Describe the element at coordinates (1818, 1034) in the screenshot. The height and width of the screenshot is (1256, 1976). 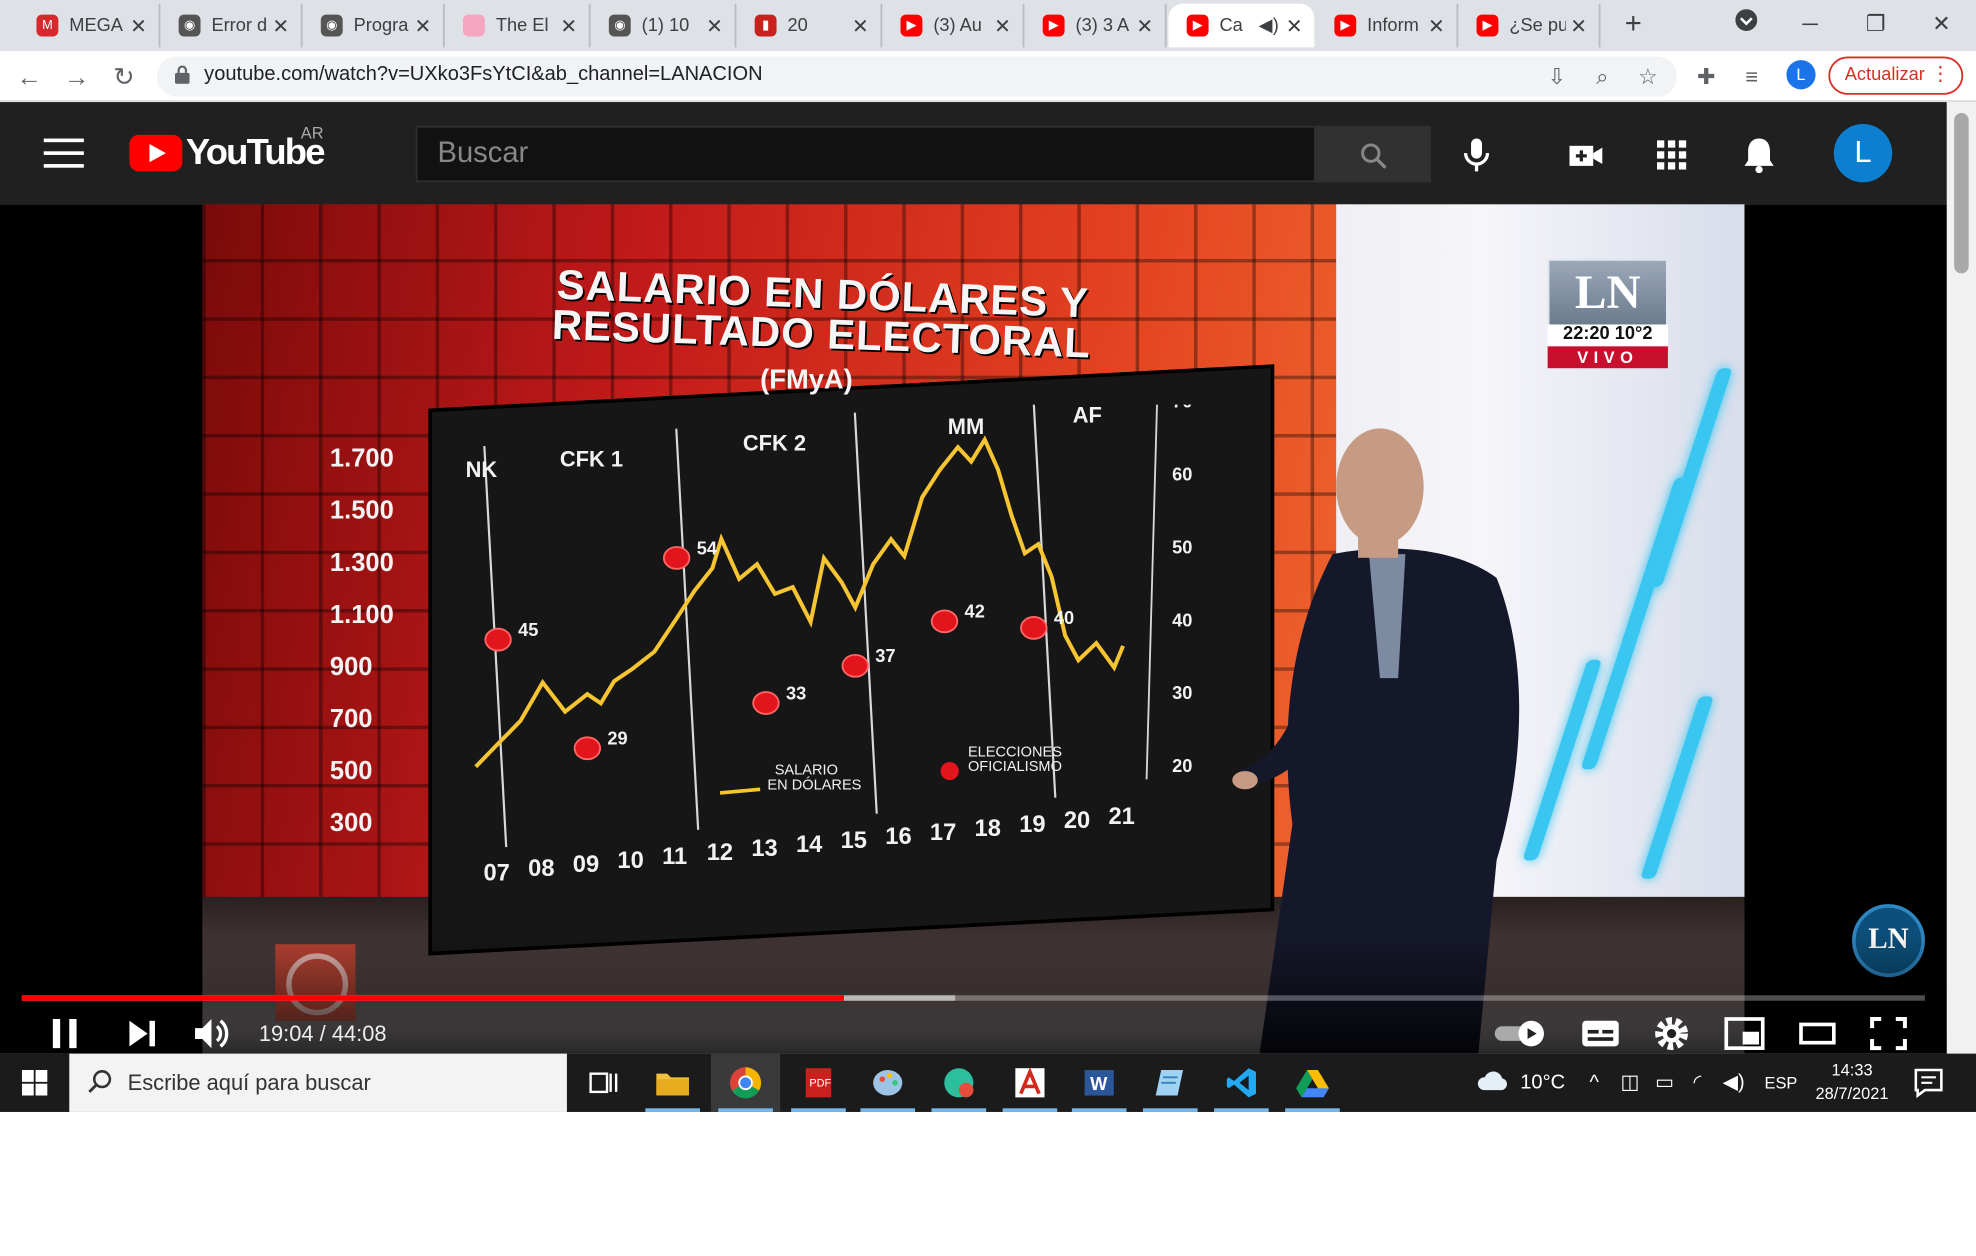
I see `theater-mode-icon` at that location.